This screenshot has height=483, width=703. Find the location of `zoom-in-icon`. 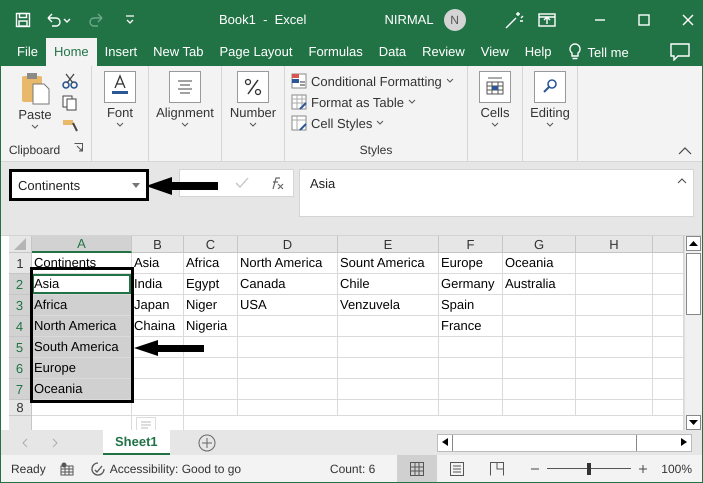

zoom-in-icon is located at coordinates (643, 468).